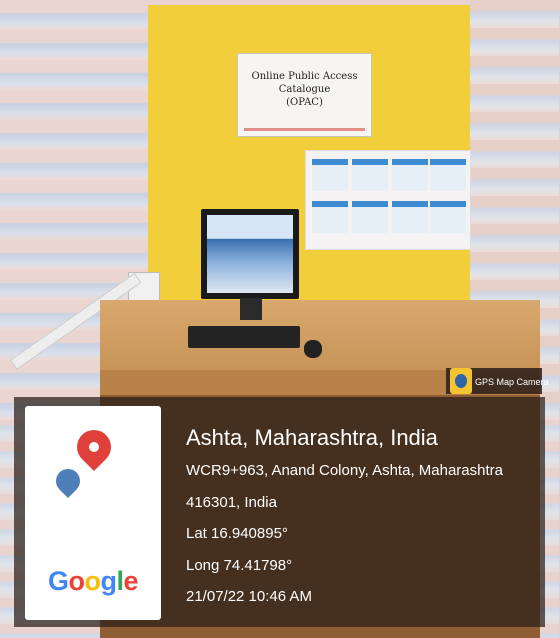 Image resolution: width=559 pixels, height=638 pixels. Describe the element at coordinates (249, 596) in the screenshot. I see `timestamp: 21/07/22 10:46 AM` at that location.